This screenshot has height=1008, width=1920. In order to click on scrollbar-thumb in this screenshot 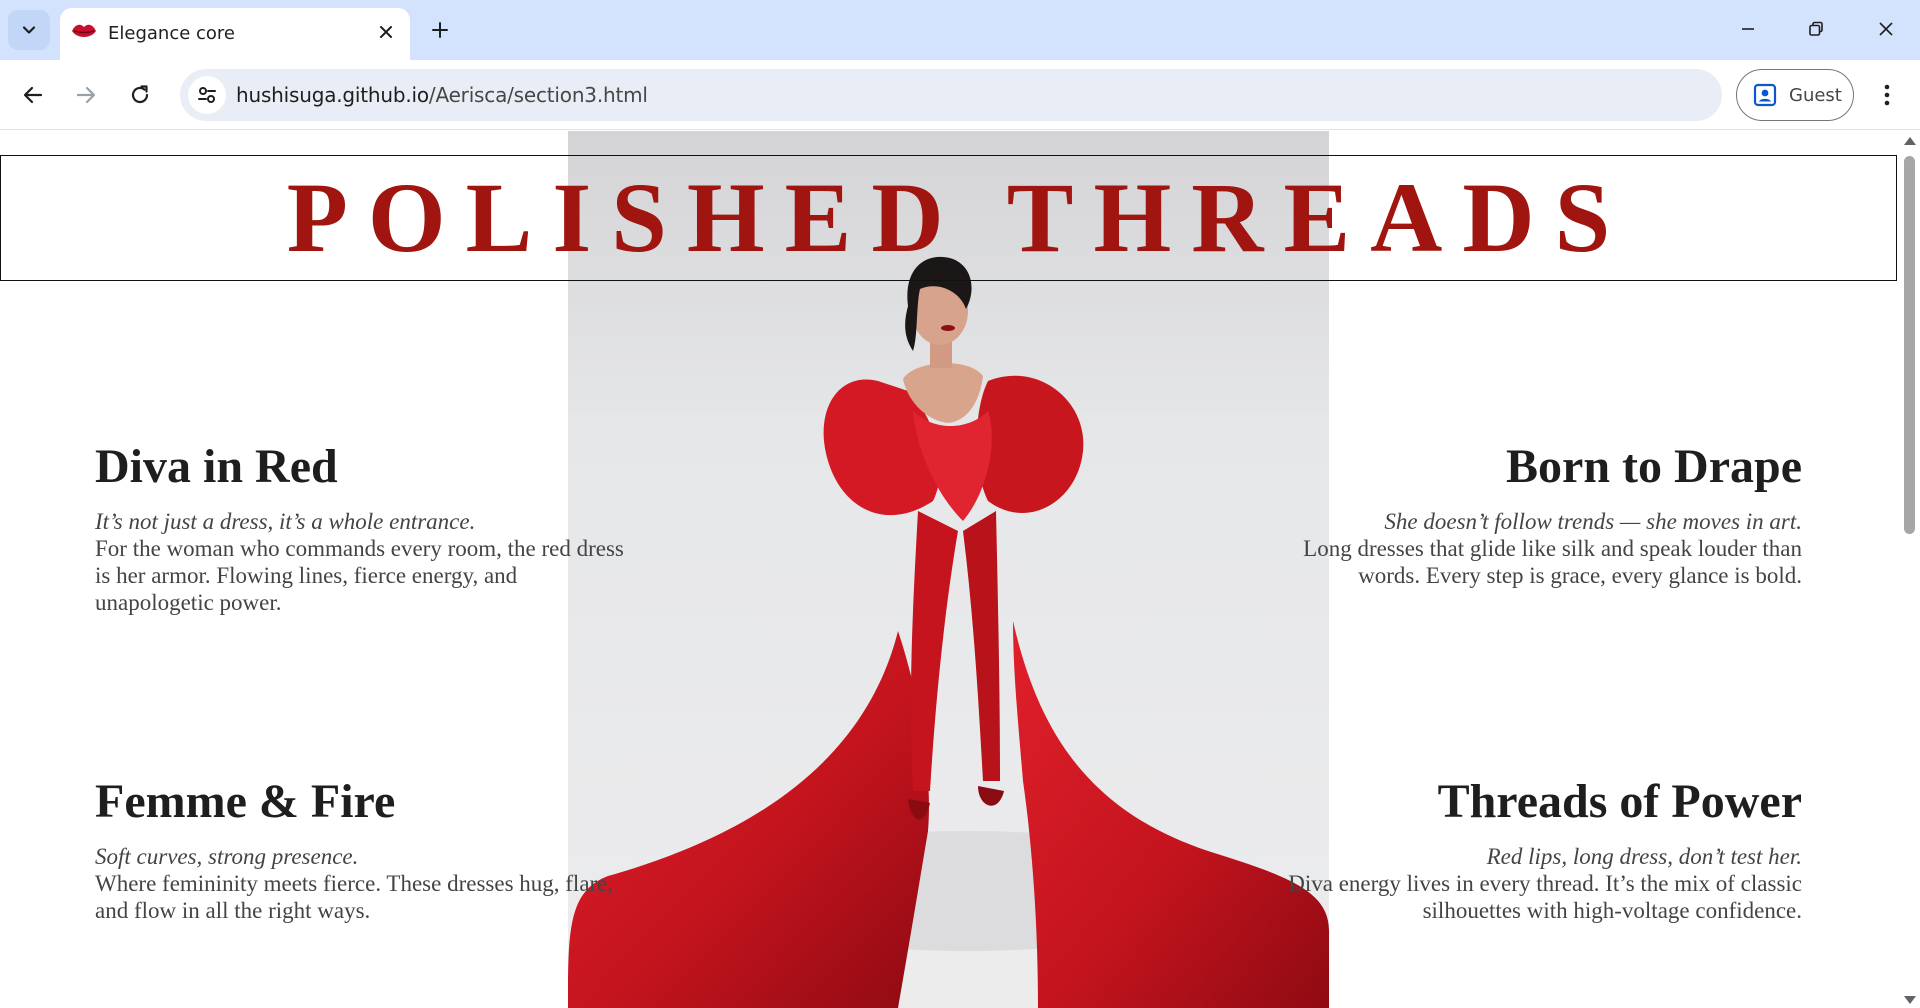, I will do `click(1909, 345)`.